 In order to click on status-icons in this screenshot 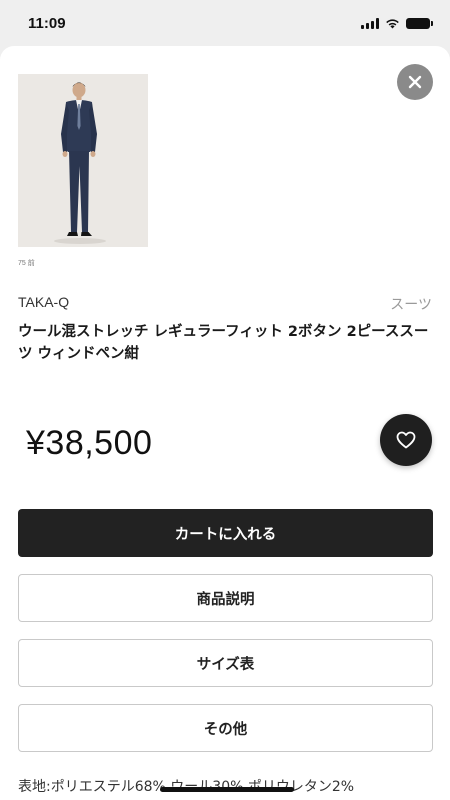, I will do `click(397, 23)`.